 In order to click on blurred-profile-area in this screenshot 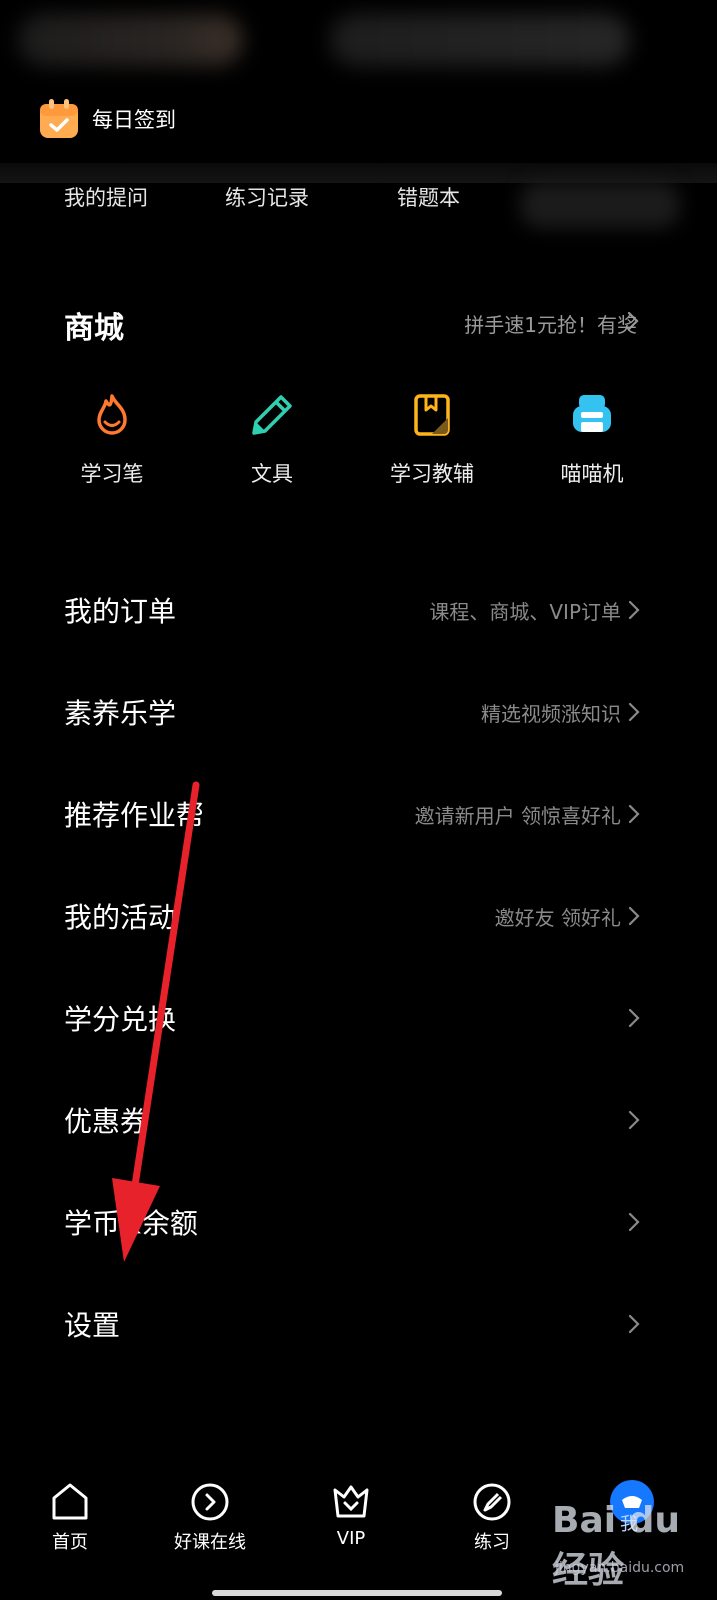, I will do `click(130, 40)`.